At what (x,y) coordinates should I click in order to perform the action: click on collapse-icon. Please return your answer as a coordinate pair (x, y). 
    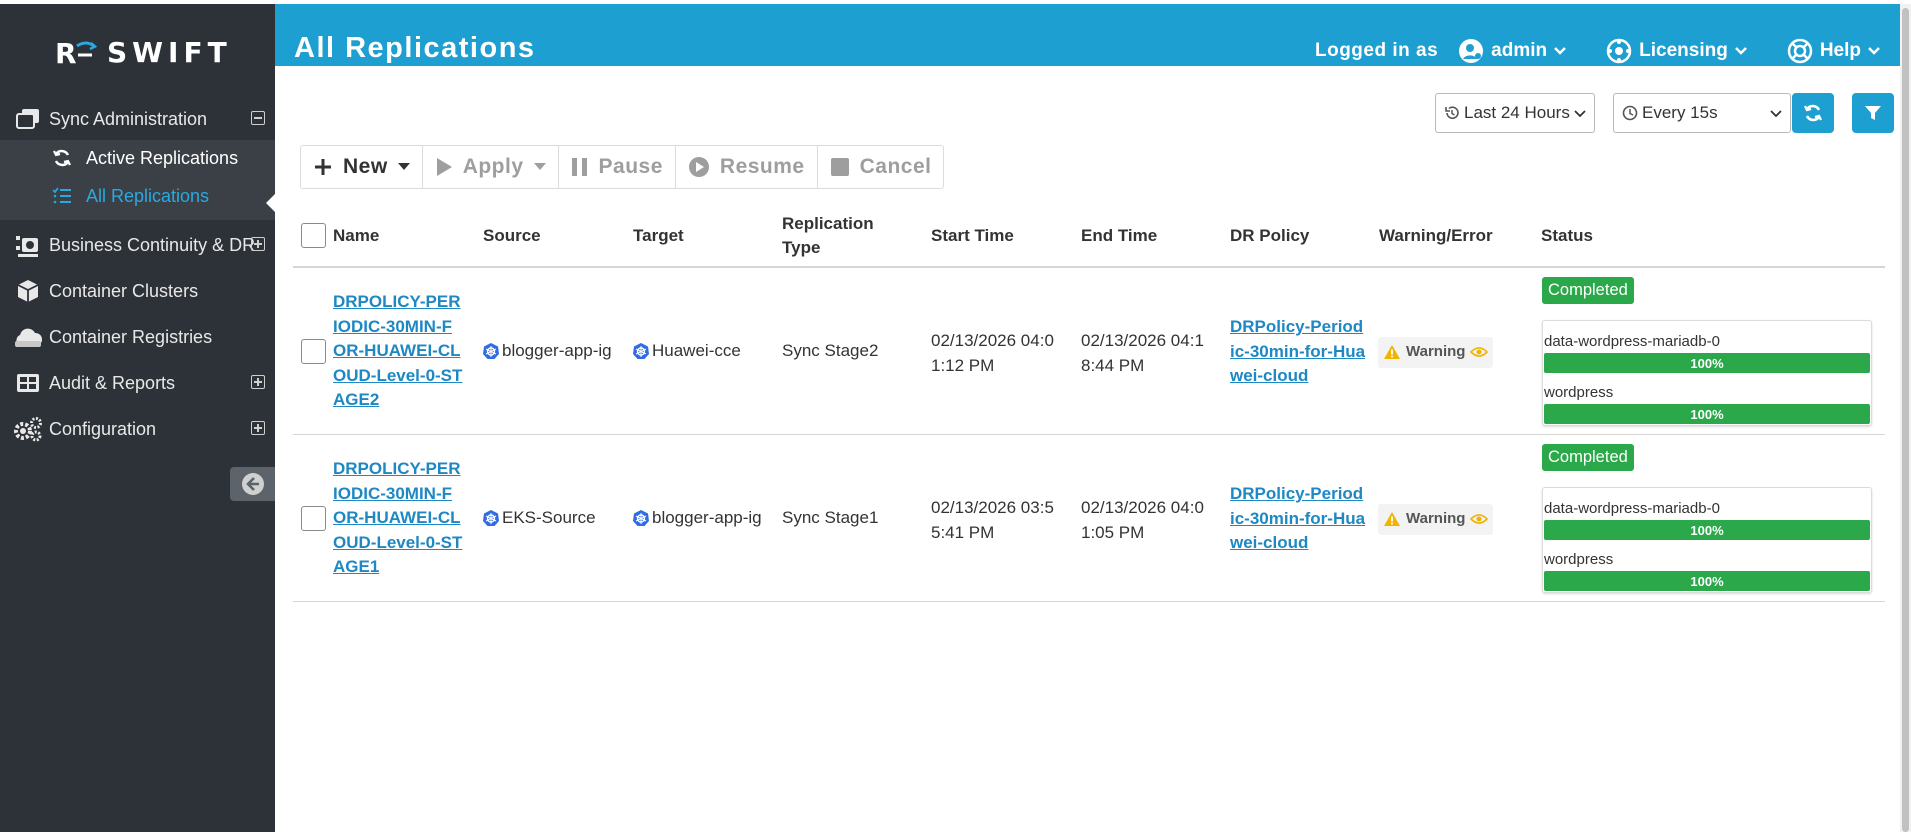
    Looking at the image, I should click on (258, 118).